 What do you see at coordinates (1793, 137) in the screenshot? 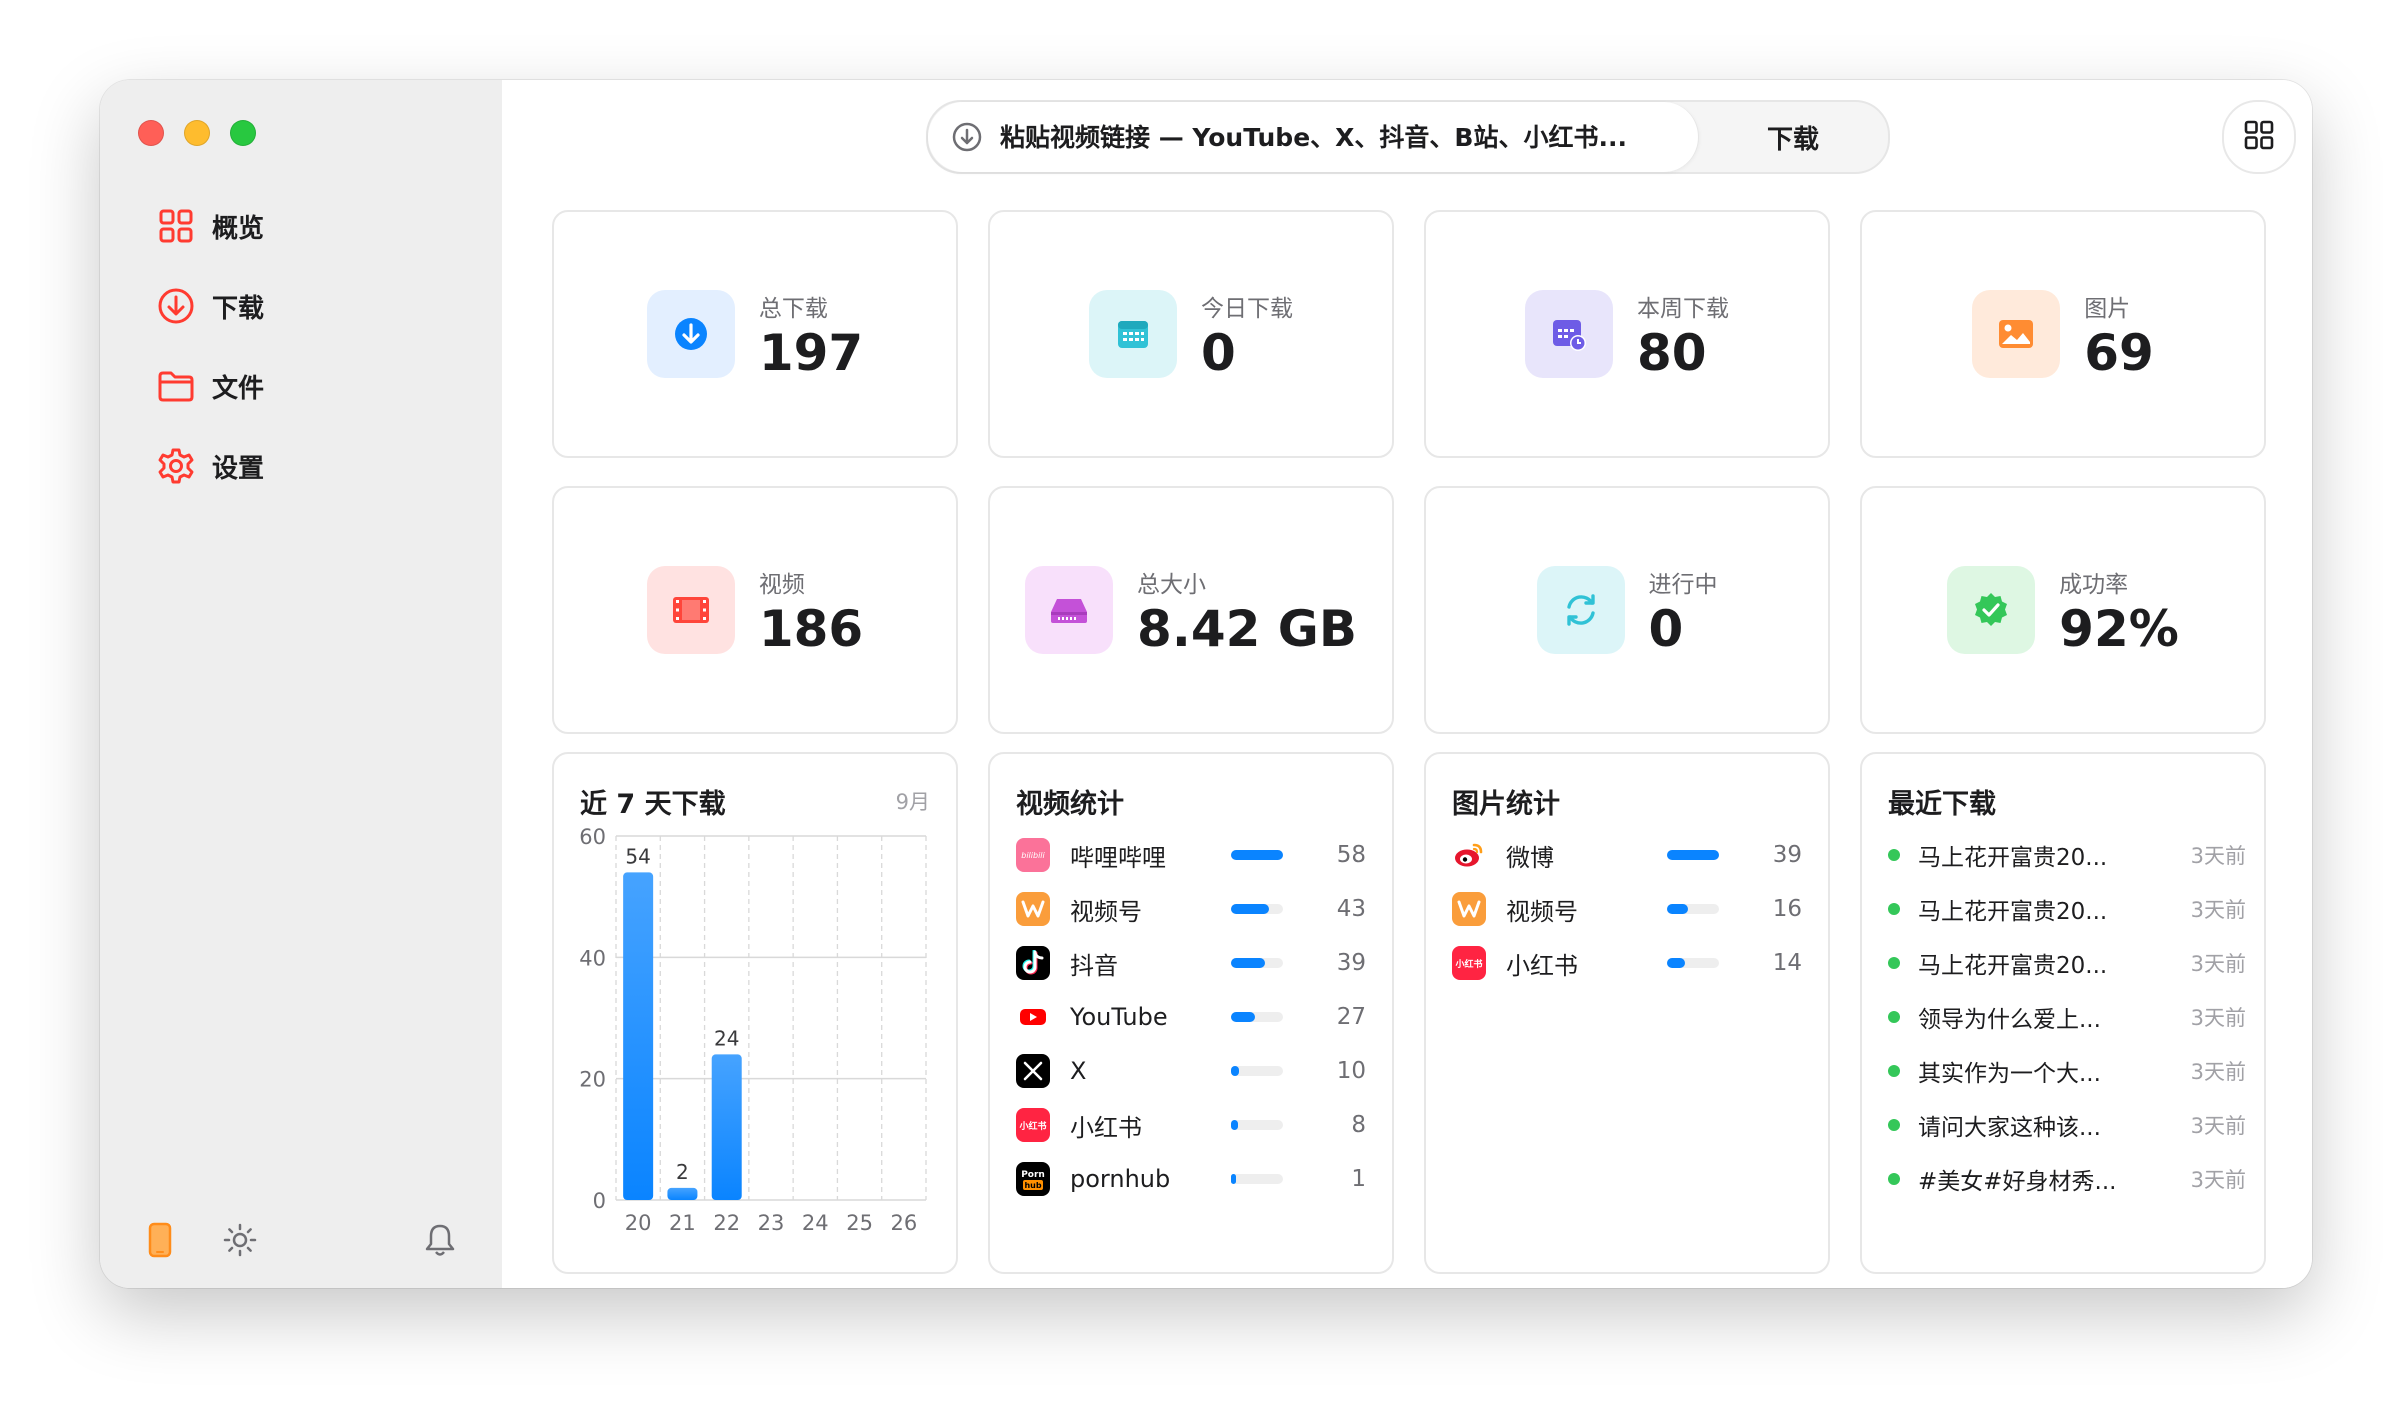
I see `download-button: 下载` at bounding box center [1793, 137].